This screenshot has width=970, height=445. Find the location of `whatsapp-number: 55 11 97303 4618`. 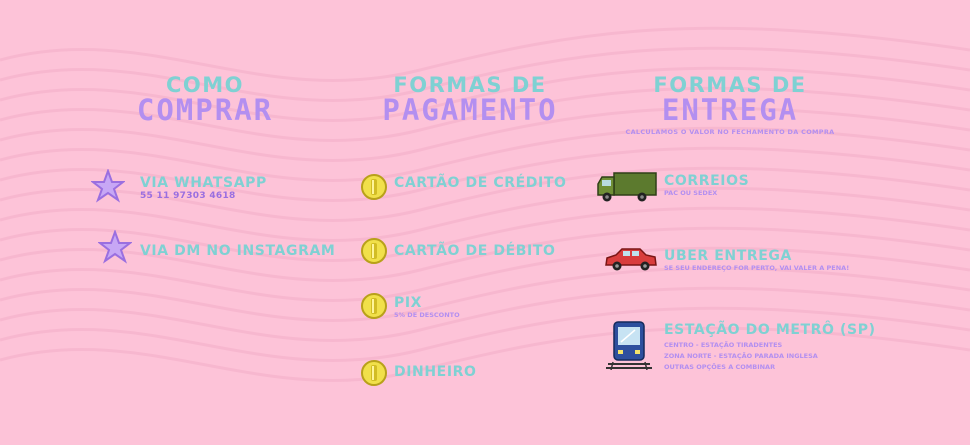

whatsapp-number: 55 11 97303 4618 is located at coordinates (188, 196).